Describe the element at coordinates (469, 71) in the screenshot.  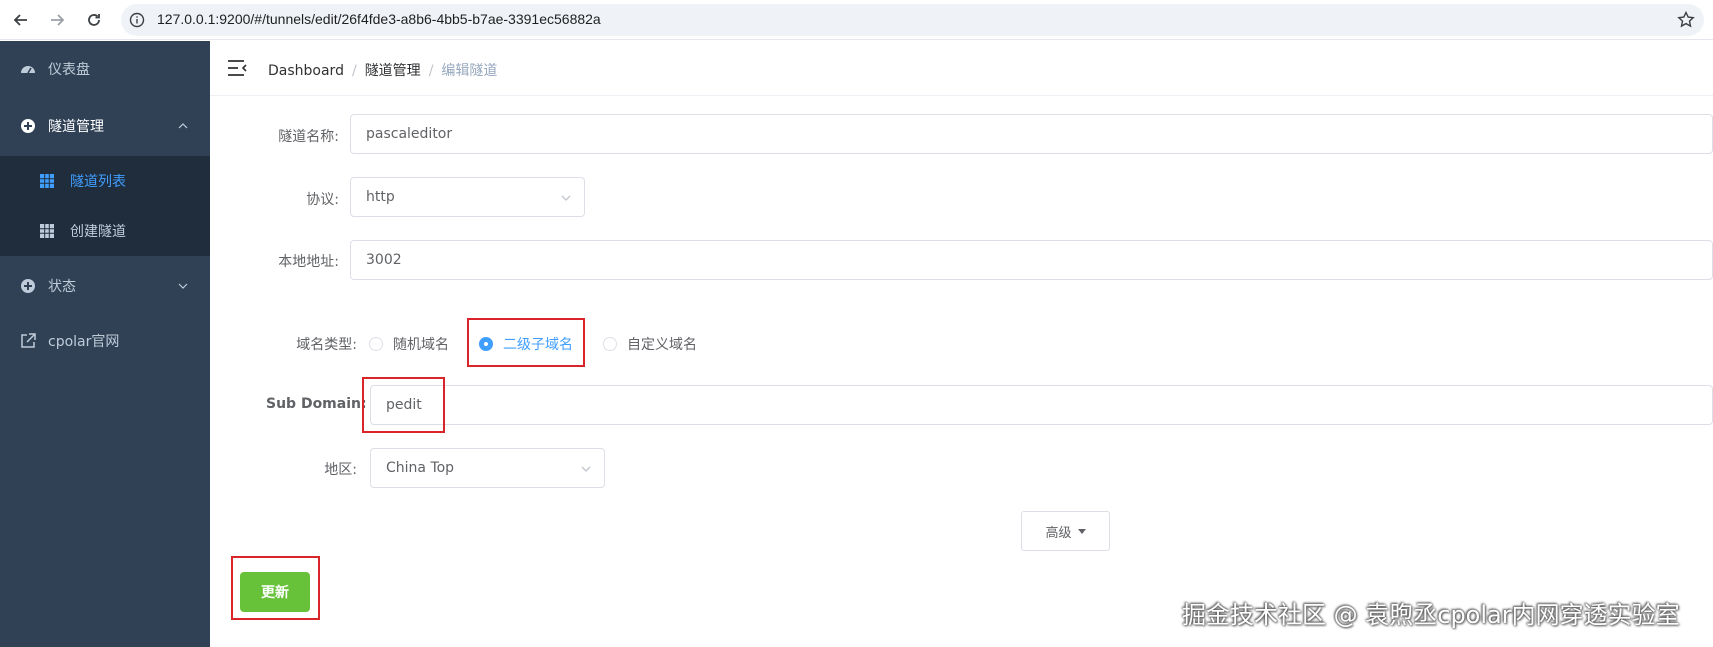
I see `breadcrumb-current: 编辑隧道` at that location.